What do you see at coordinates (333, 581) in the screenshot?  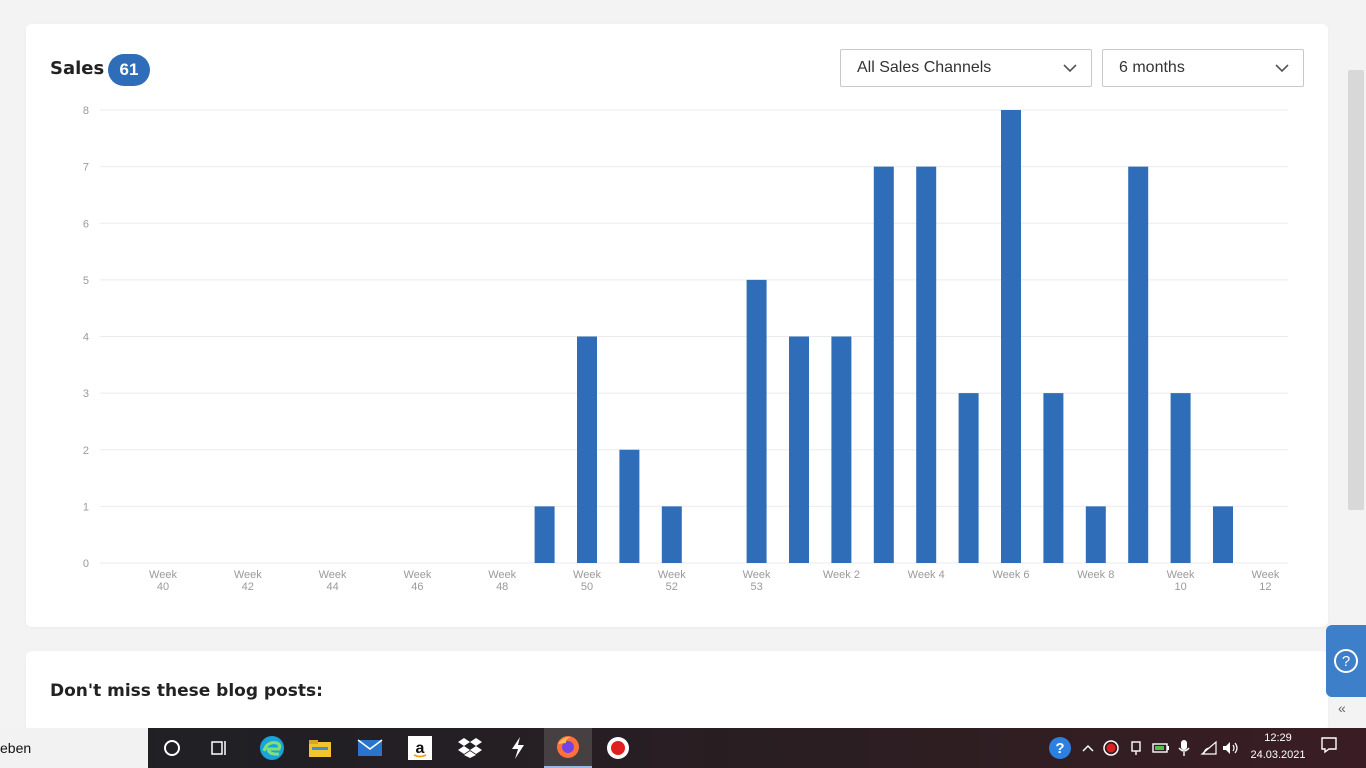 I see `x-tick-label: Week 44` at bounding box center [333, 581].